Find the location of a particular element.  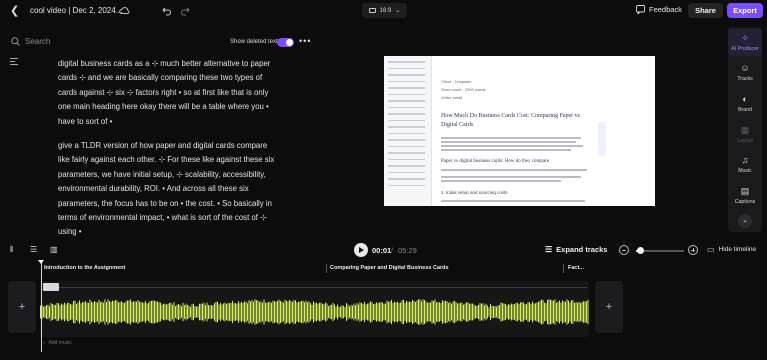

show-deleted-label: Show deleted text is located at coordinates (254, 42).